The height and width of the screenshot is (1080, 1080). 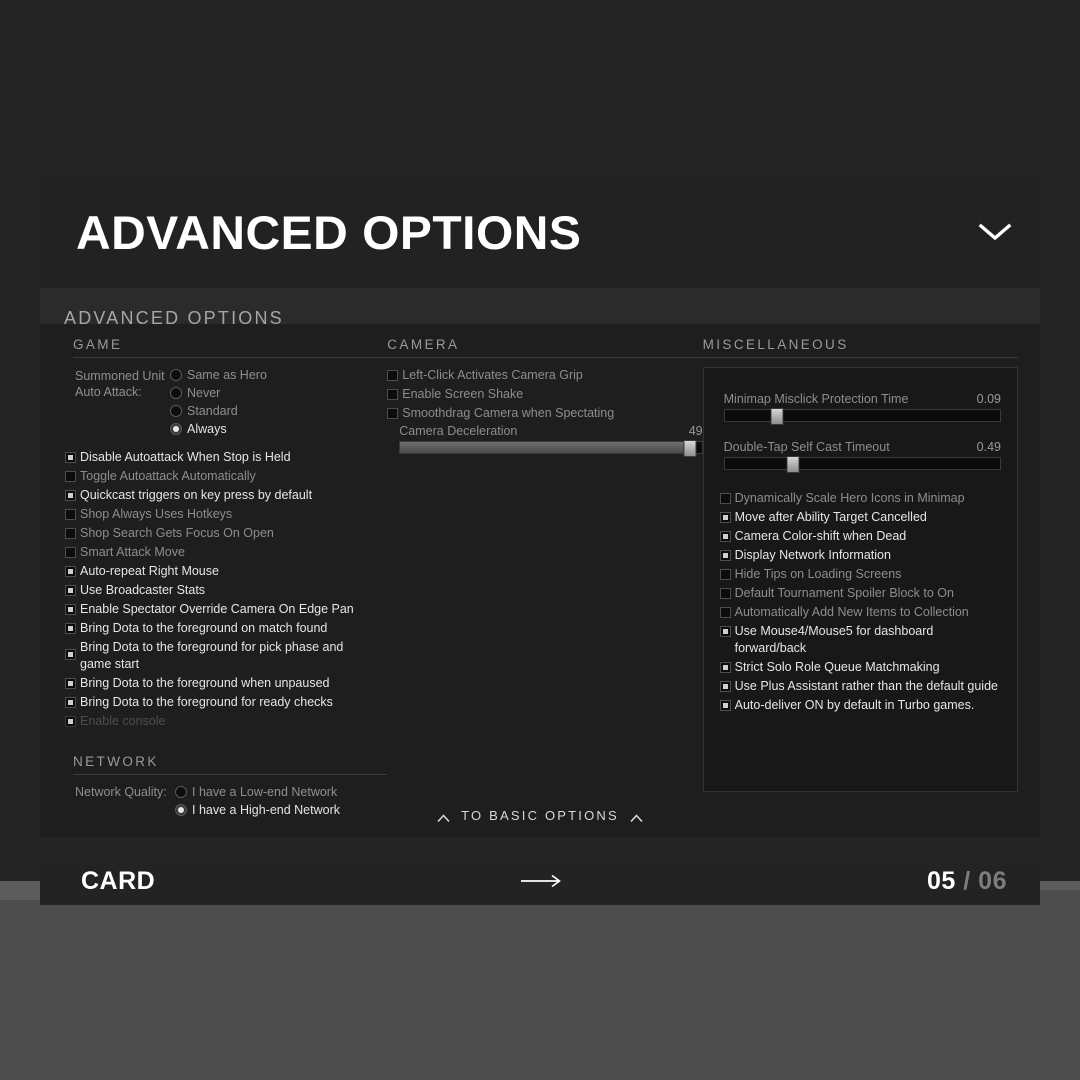 I want to click on checkbox-left-click-activates-camera-grip: Left-Click Activates Camera Grip, so click(x=544, y=375).